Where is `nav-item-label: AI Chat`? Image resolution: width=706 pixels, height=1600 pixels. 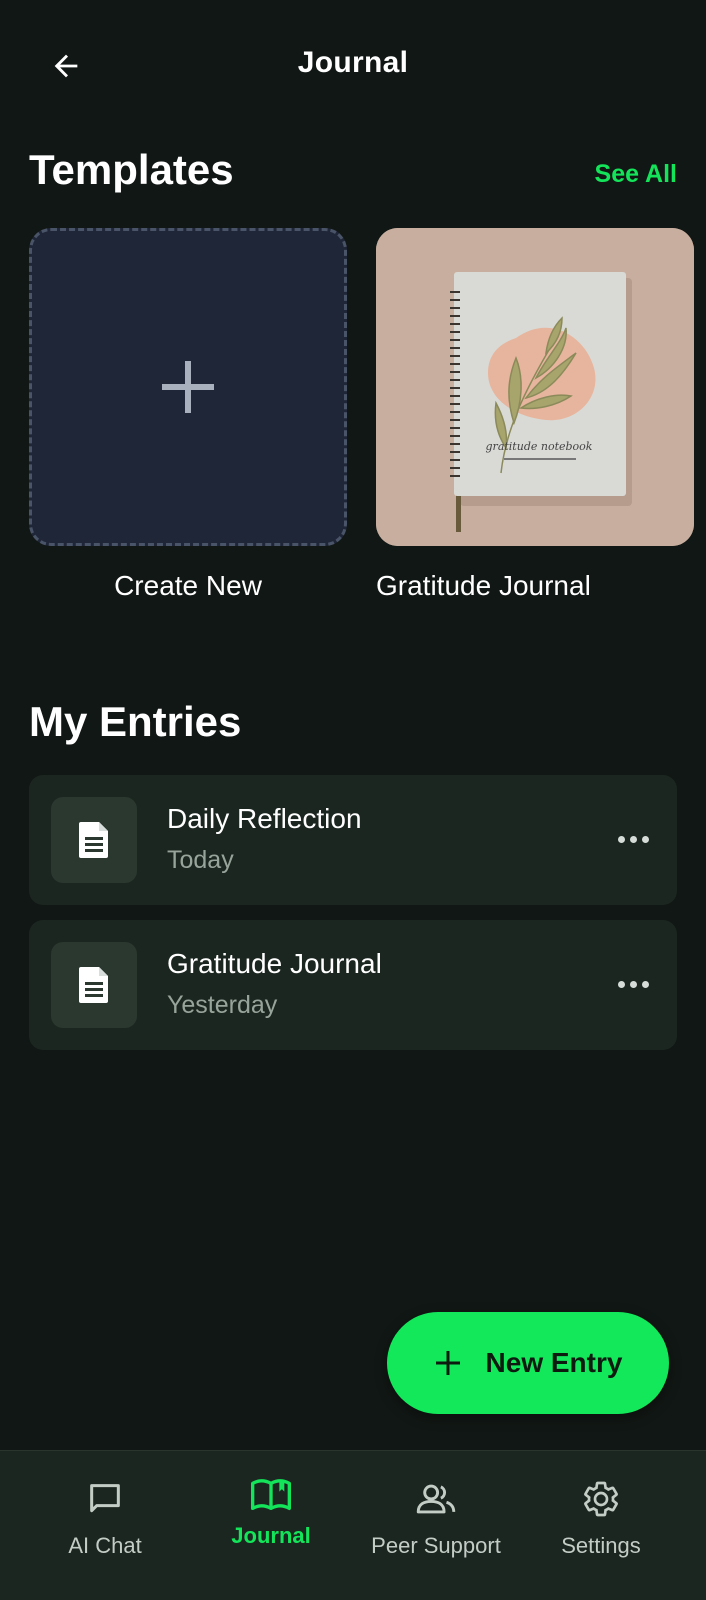
nav-item-label: AI Chat is located at coordinates (105, 1545).